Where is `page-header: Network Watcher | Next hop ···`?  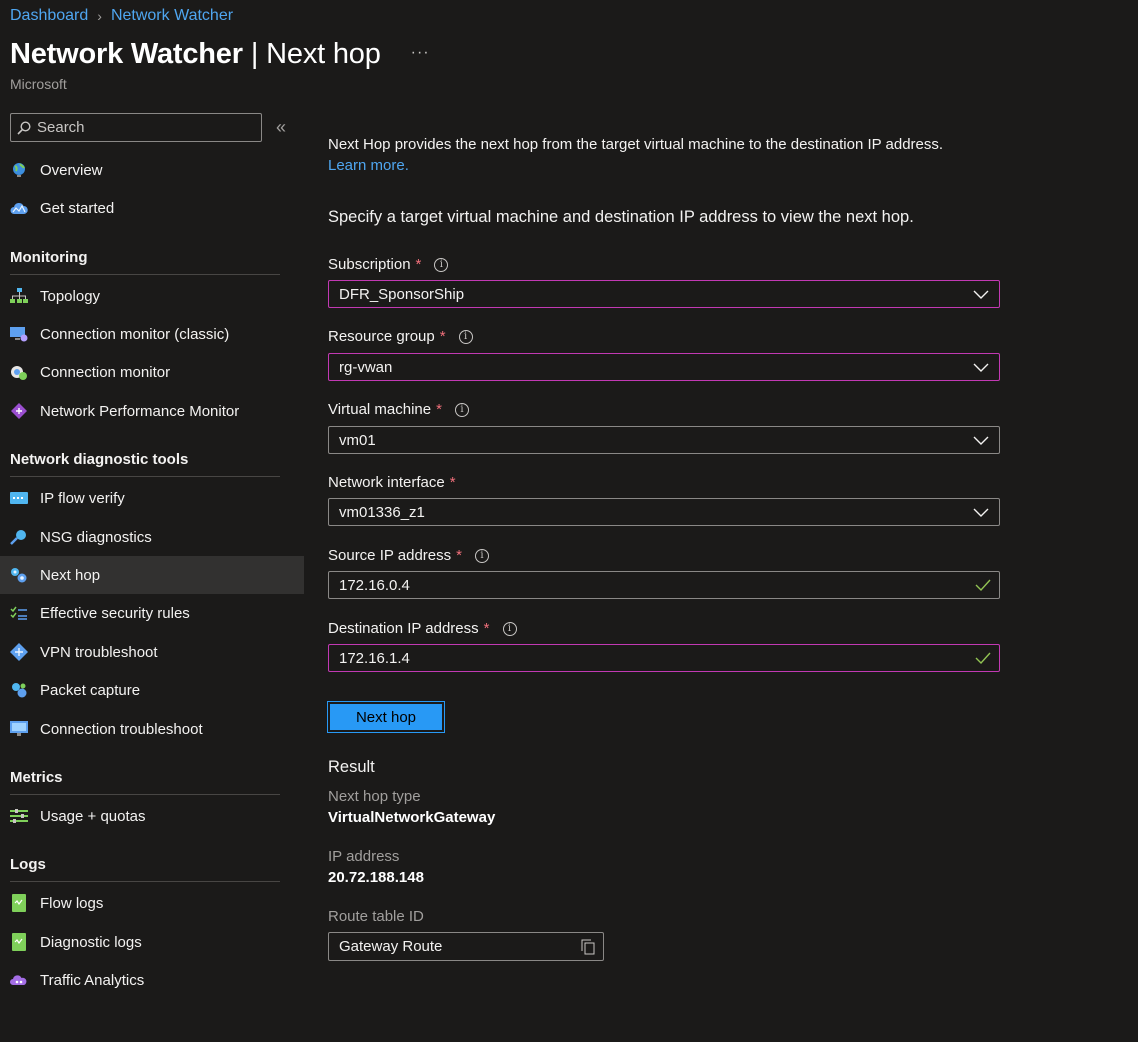 page-header: Network Watcher | Next hop ··· is located at coordinates (220, 54).